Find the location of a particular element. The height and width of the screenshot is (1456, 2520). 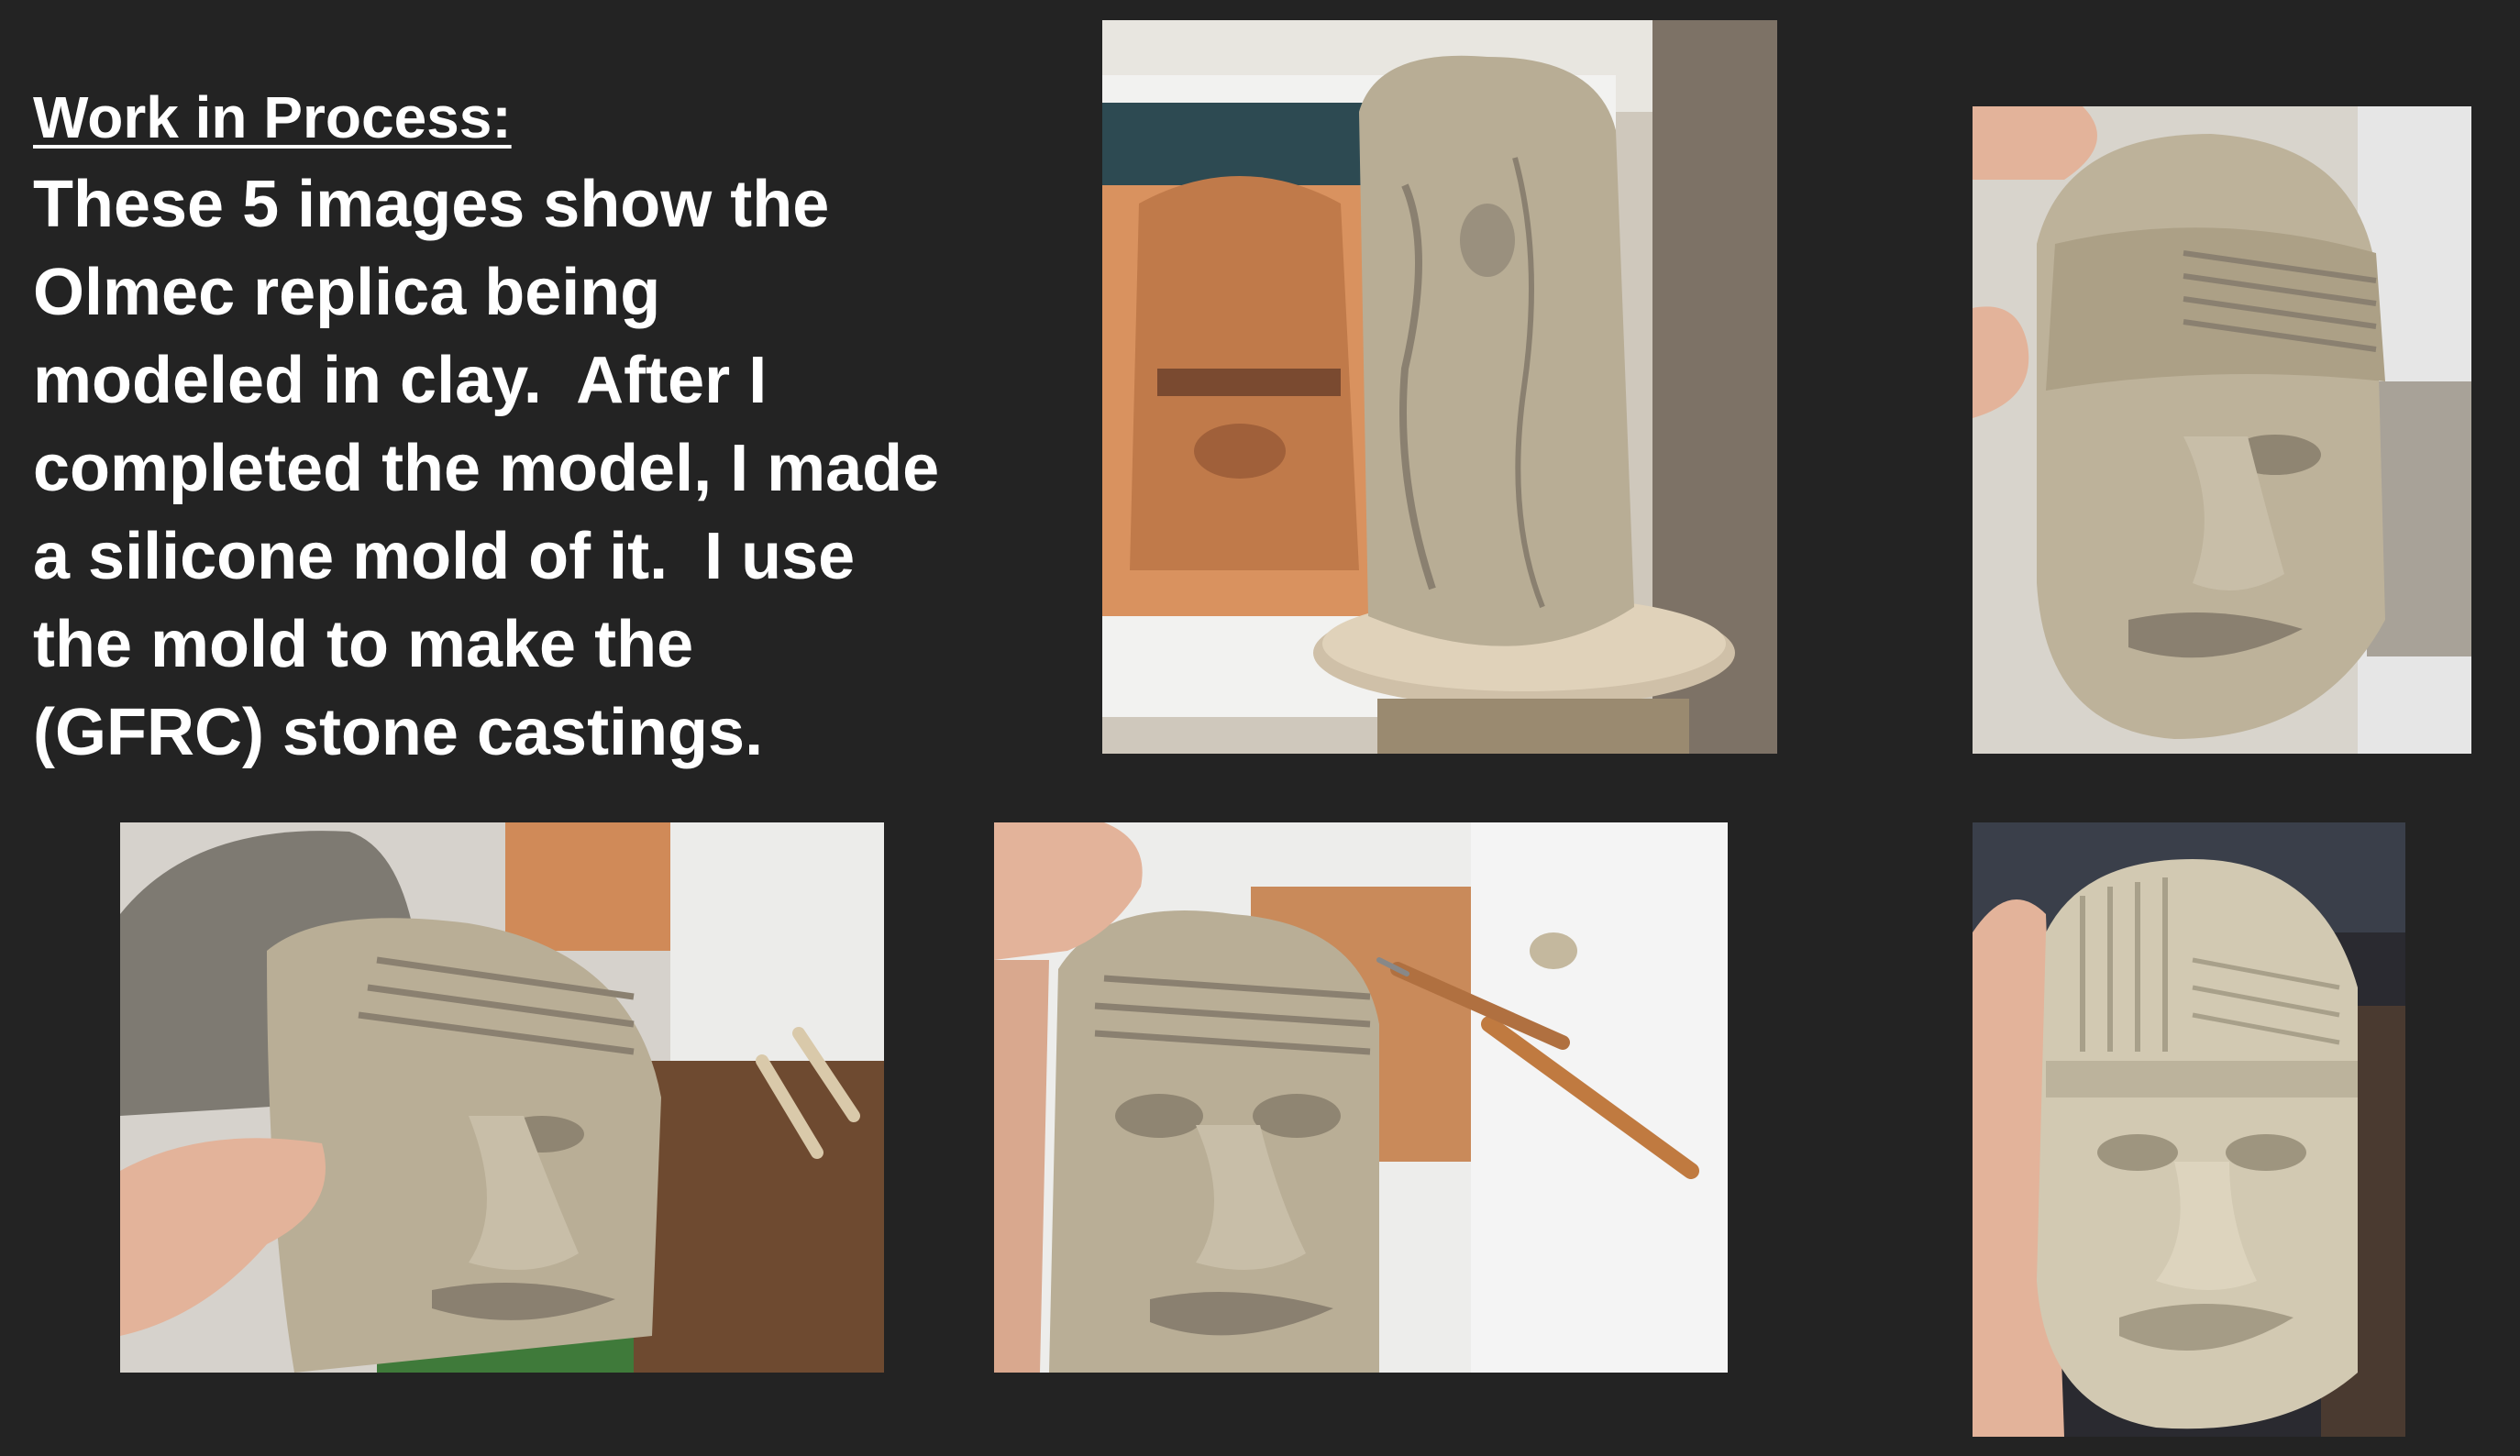

description-line: the mold to make the is located at coordinates (363, 644).